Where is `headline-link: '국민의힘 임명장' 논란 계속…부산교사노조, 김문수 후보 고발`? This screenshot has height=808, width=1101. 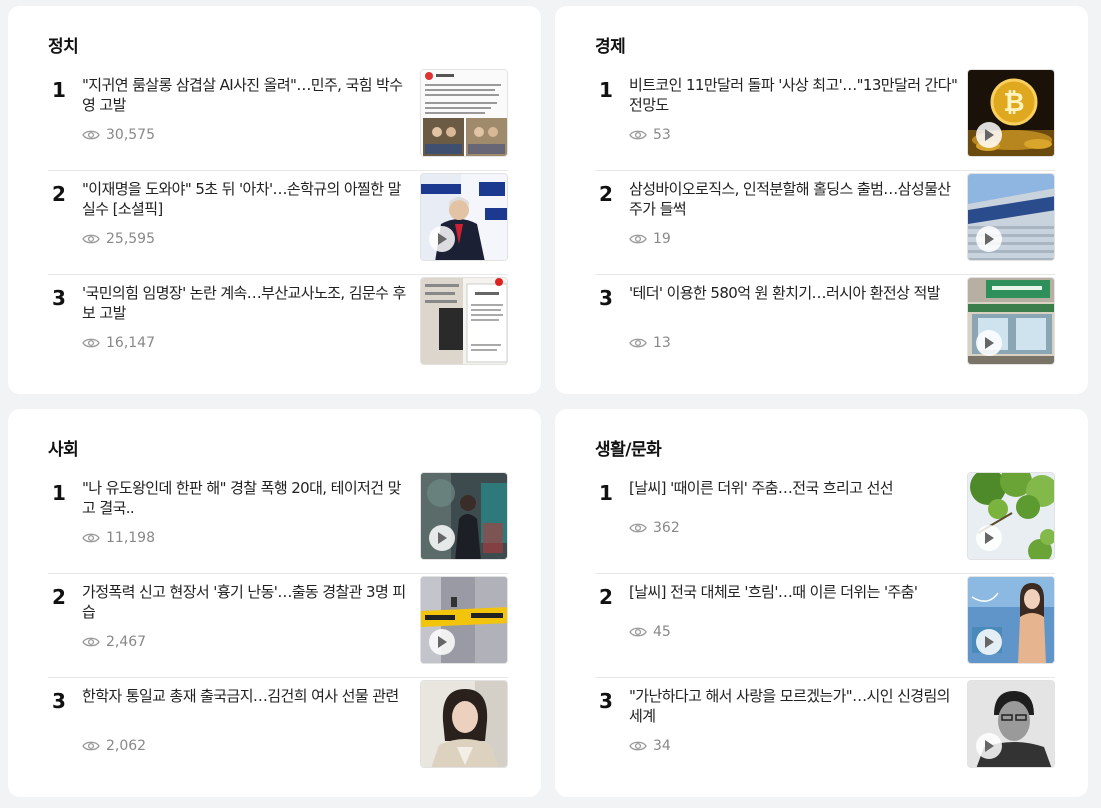
headline-link: '국민의힘 임명장' 논란 계속…부산교사노조, 김문수 후보 고발 is located at coordinates (247, 303).